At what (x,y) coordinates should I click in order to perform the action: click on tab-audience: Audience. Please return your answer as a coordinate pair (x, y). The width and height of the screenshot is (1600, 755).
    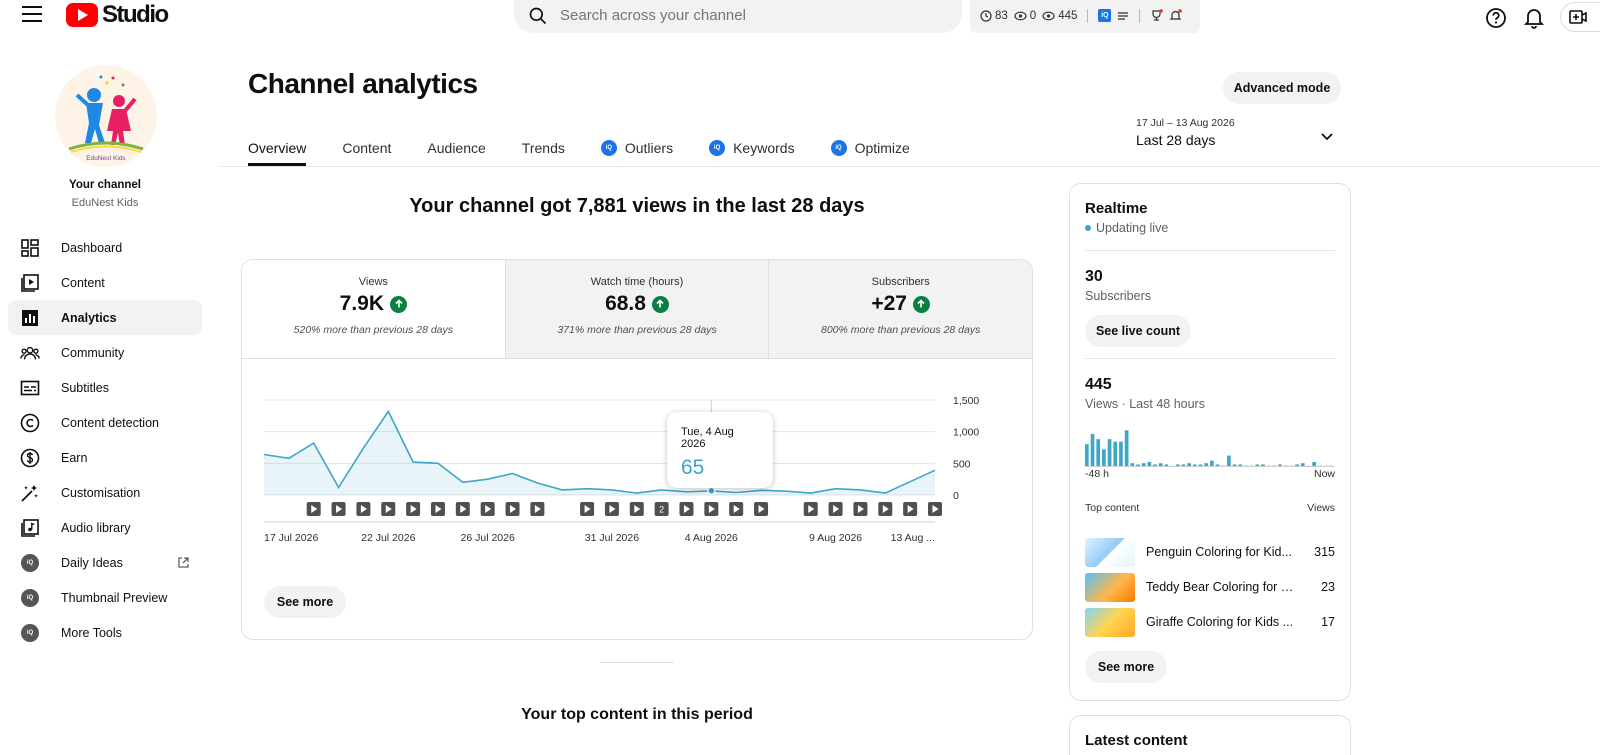
    Looking at the image, I should click on (456, 148).